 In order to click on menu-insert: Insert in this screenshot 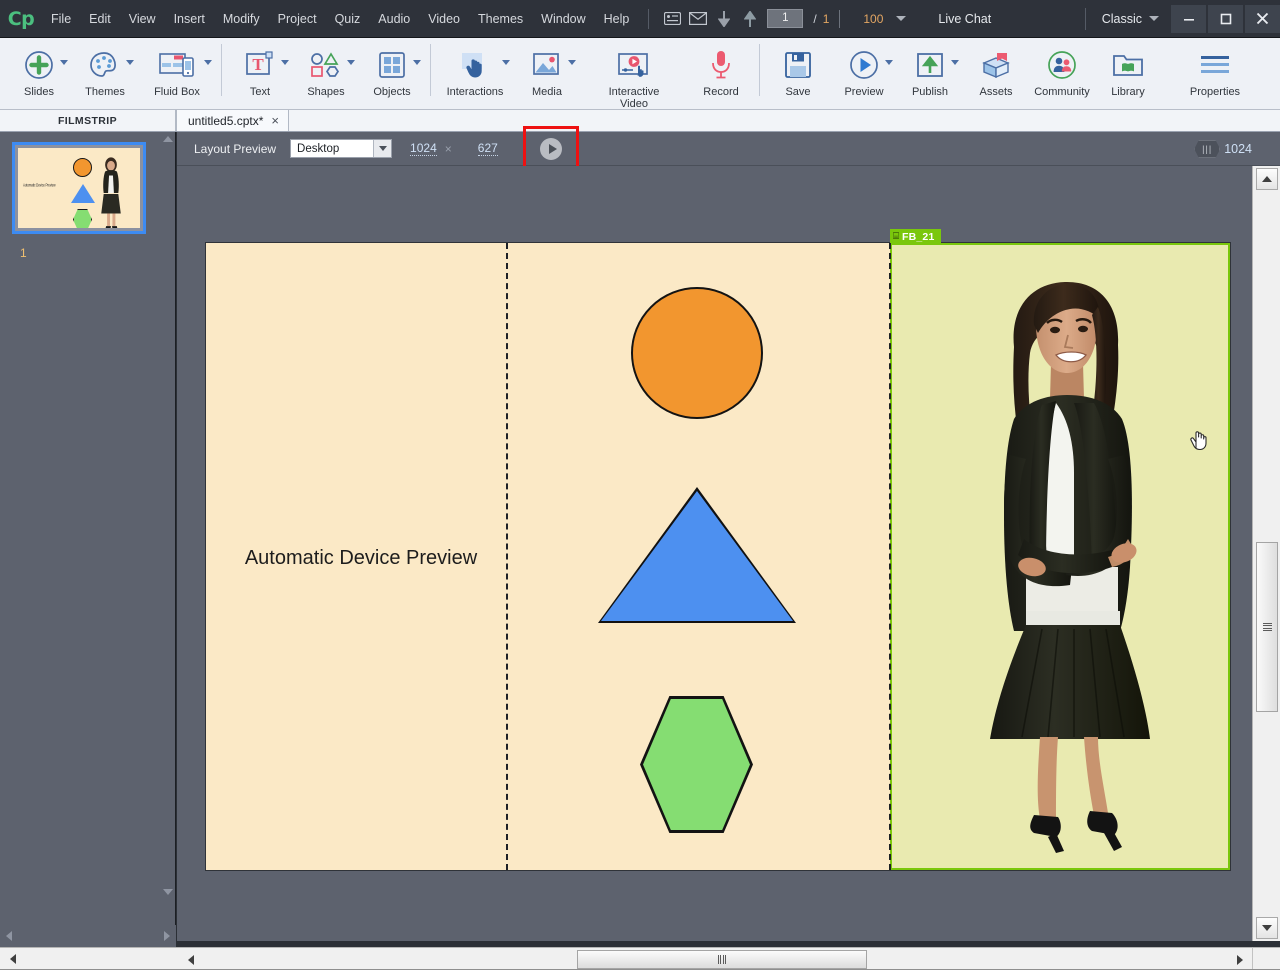, I will do `click(189, 19)`.